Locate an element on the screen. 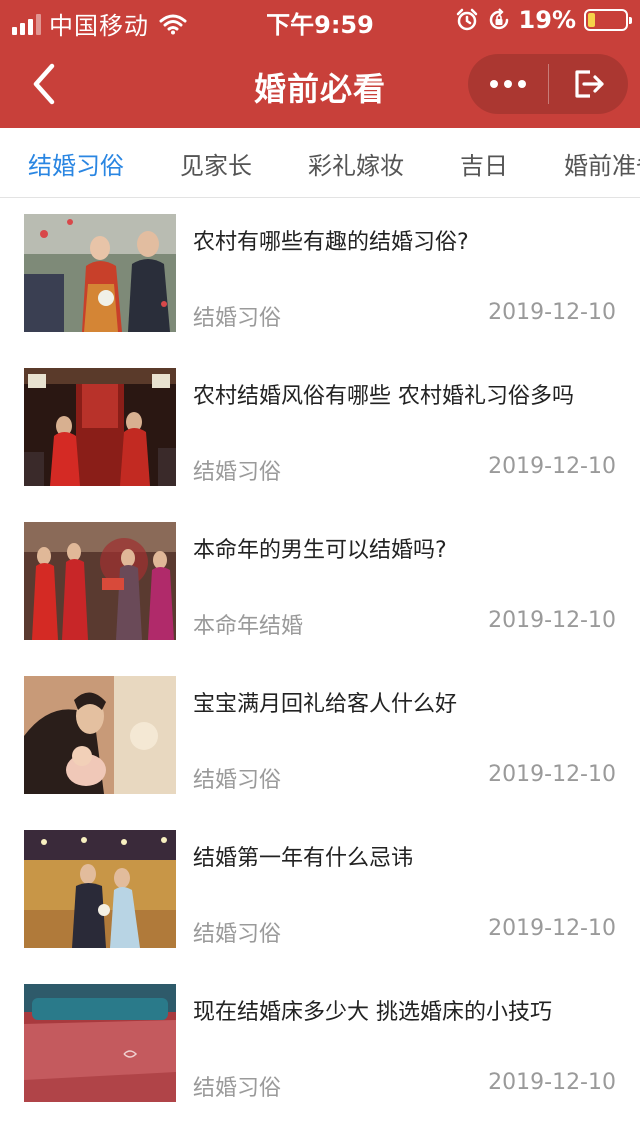  article-category: 本命年结婚 is located at coordinates (248, 626).